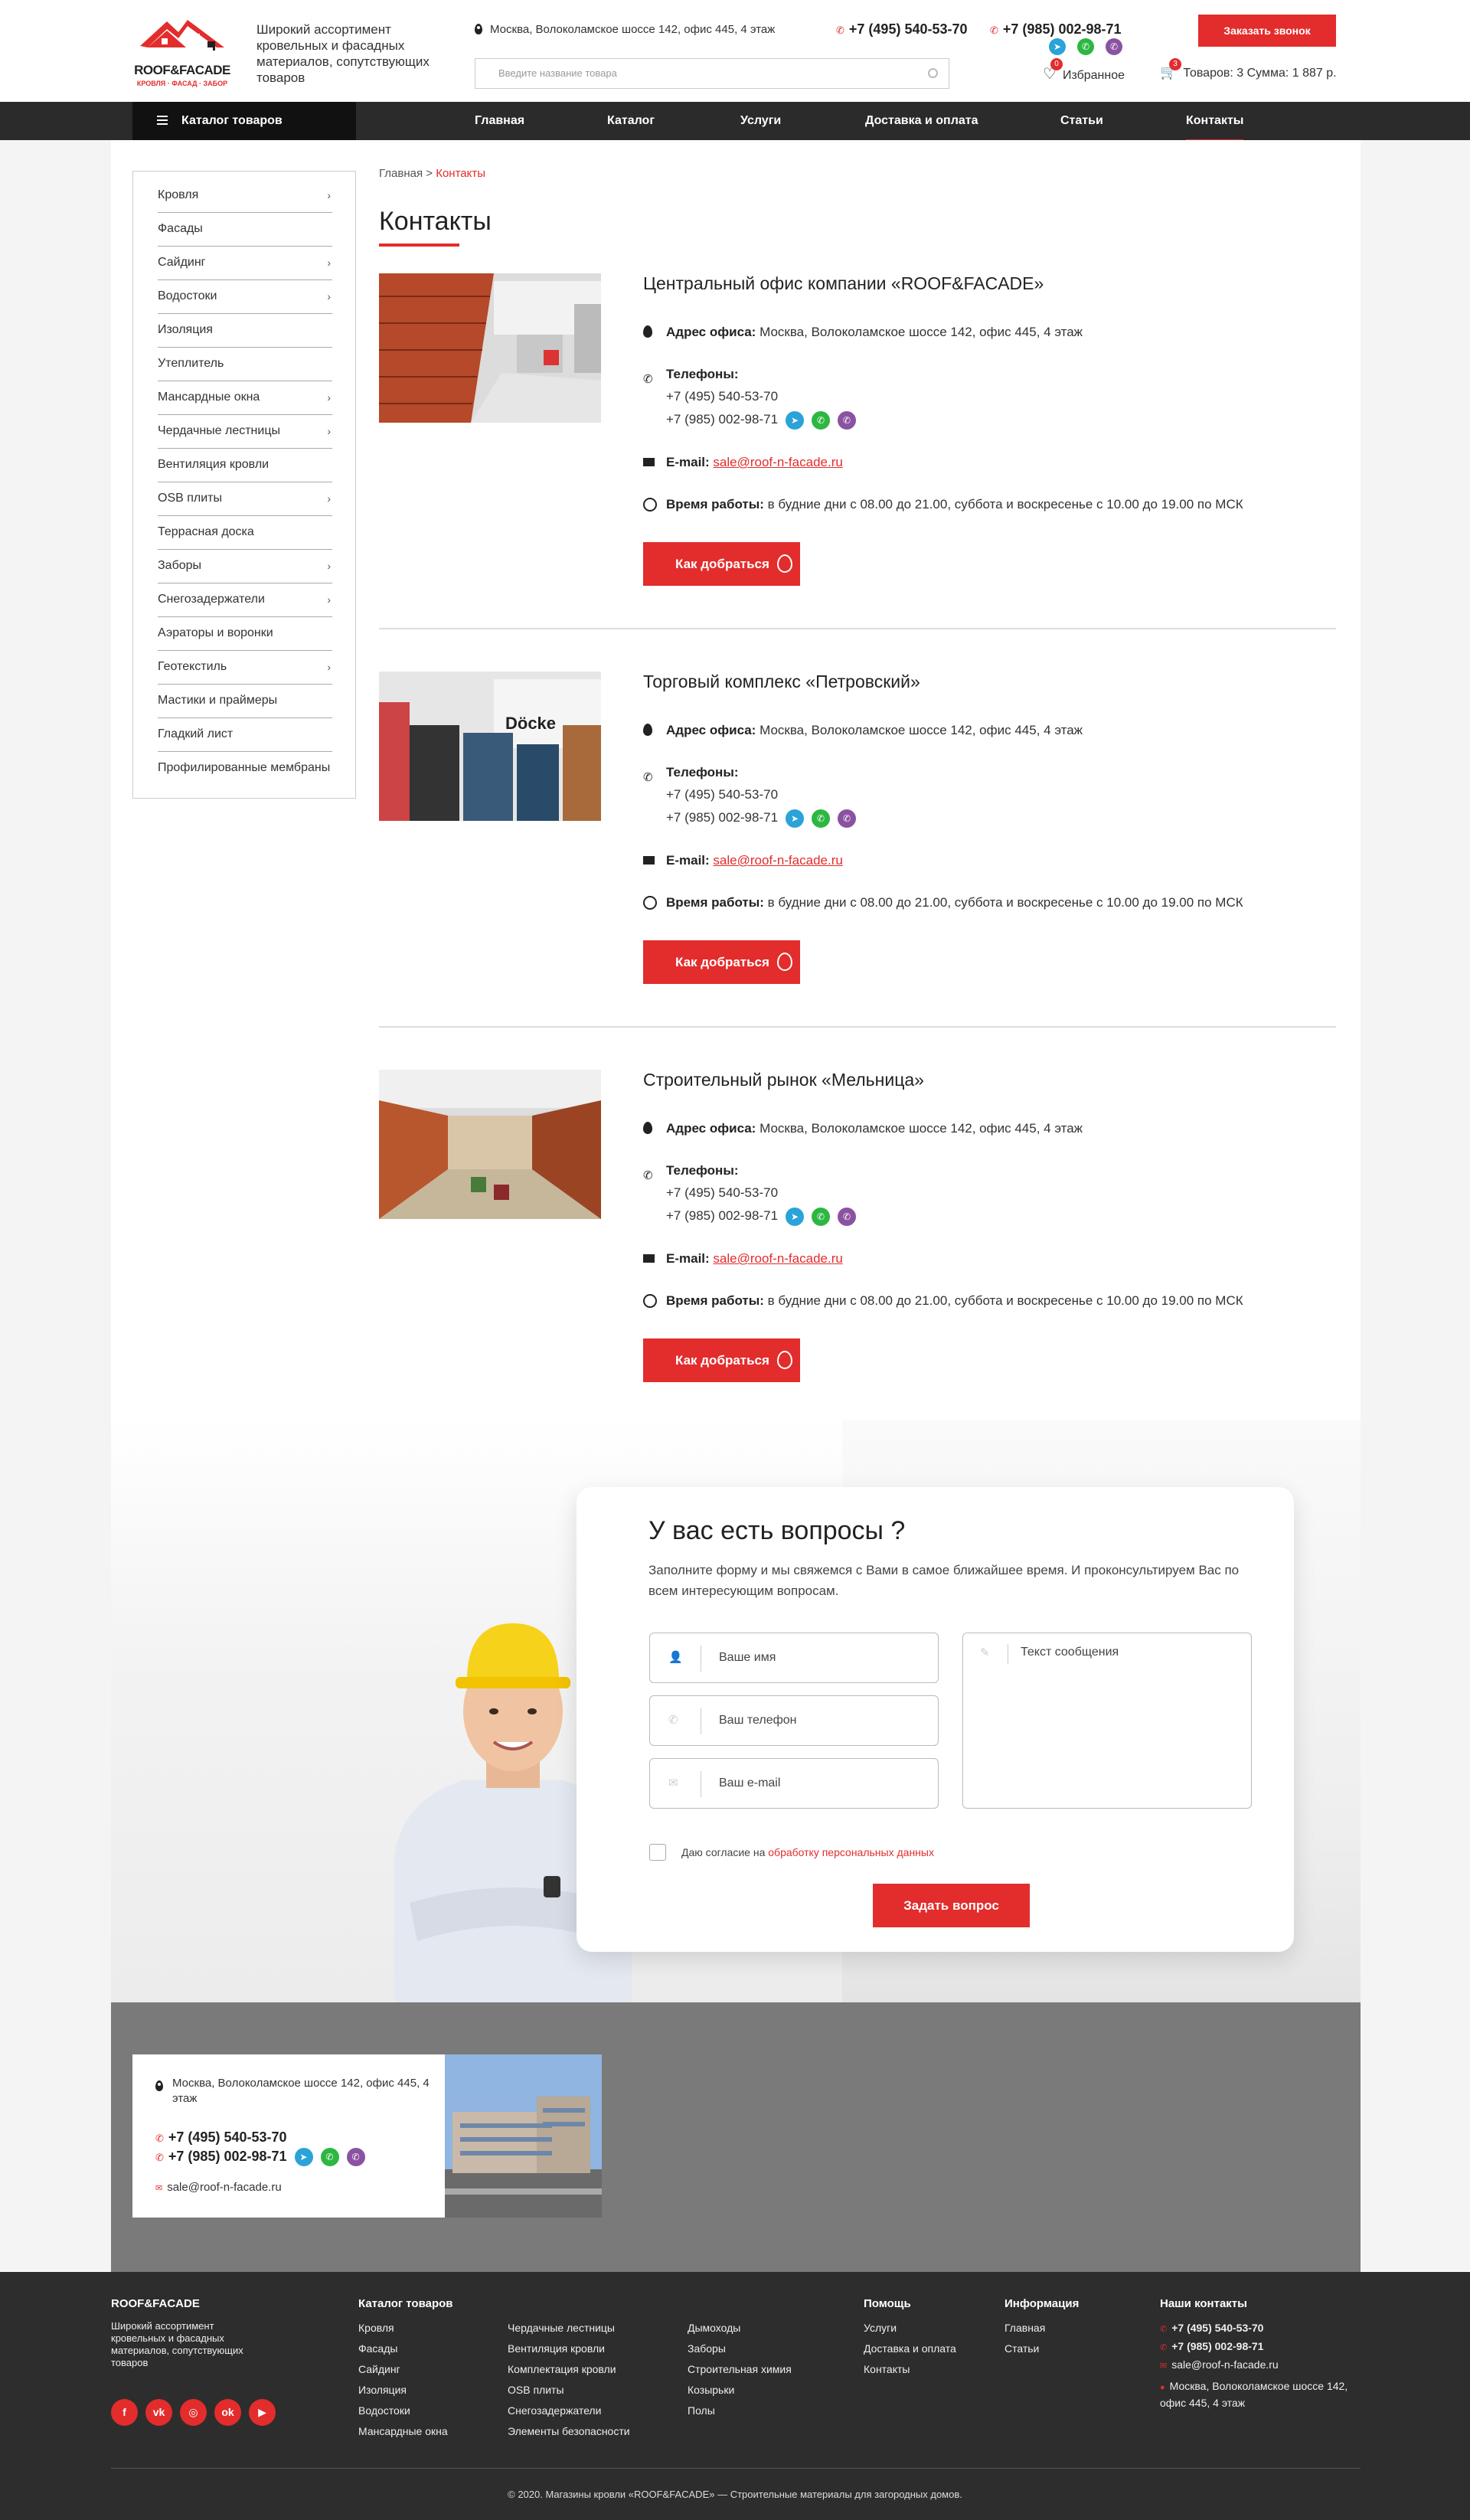 The image size is (1470, 2520). Describe the element at coordinates (561, 2328) in the screenshot. I see `footer-link: Чердачные лестницы` at that location.